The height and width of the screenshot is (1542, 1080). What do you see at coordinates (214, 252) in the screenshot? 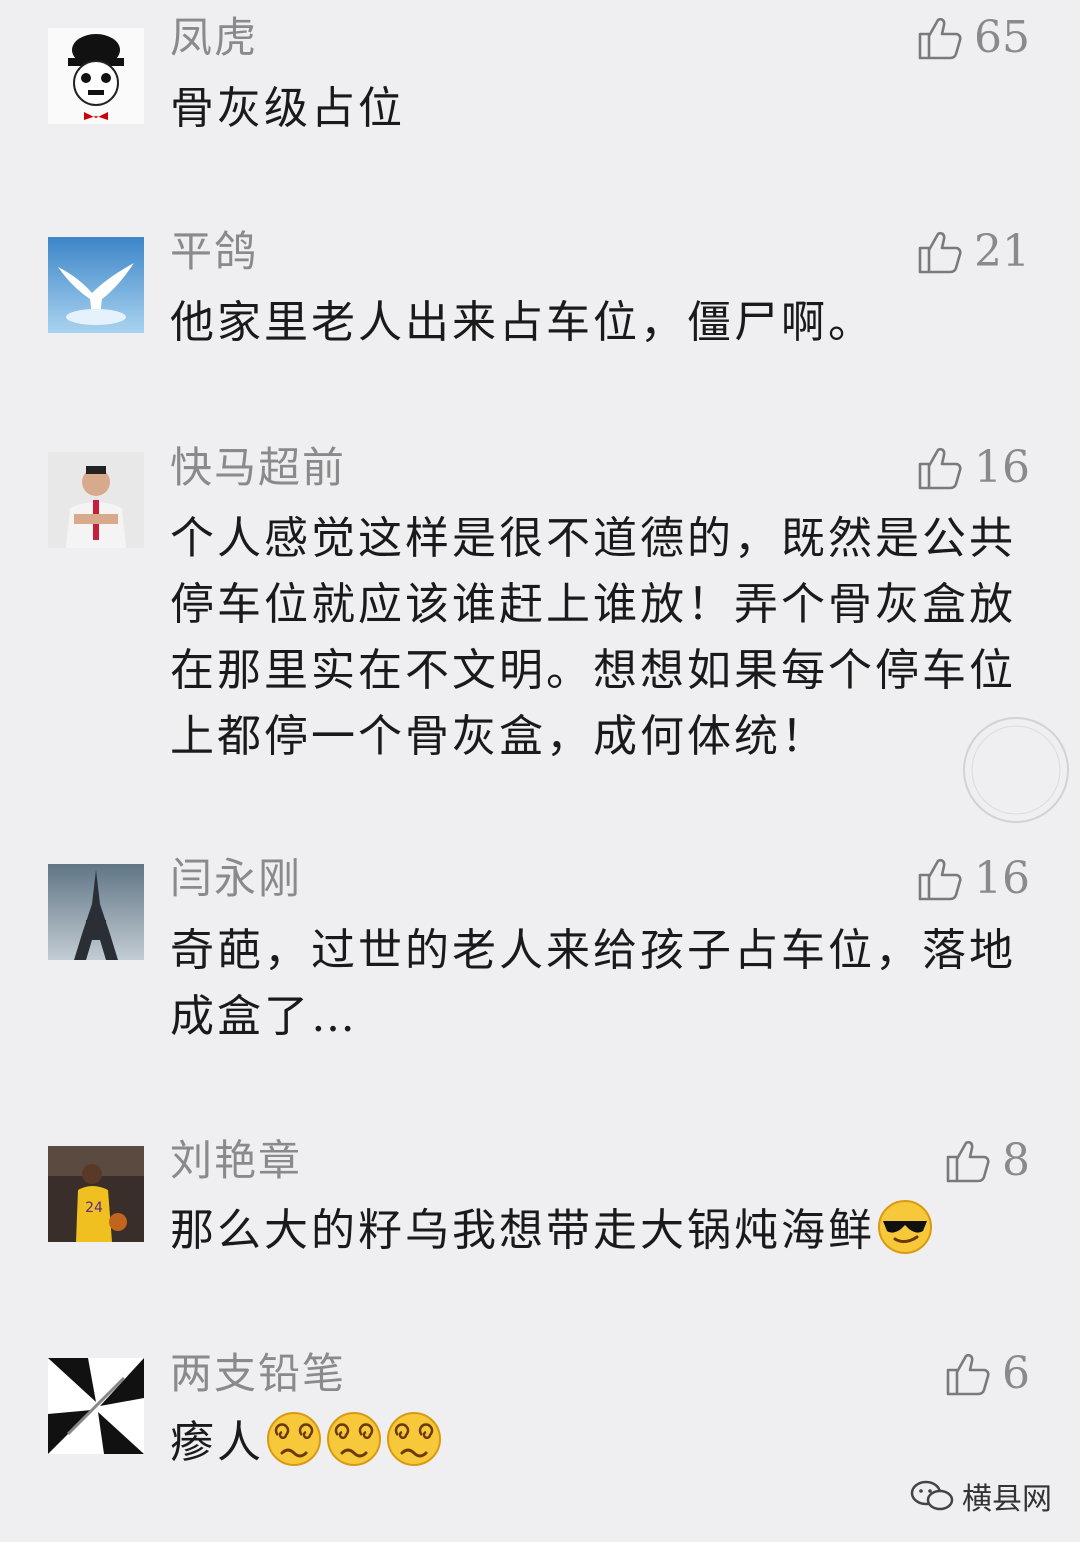
I see `comment-author: 平鸽` at bounding box center [214, 252].